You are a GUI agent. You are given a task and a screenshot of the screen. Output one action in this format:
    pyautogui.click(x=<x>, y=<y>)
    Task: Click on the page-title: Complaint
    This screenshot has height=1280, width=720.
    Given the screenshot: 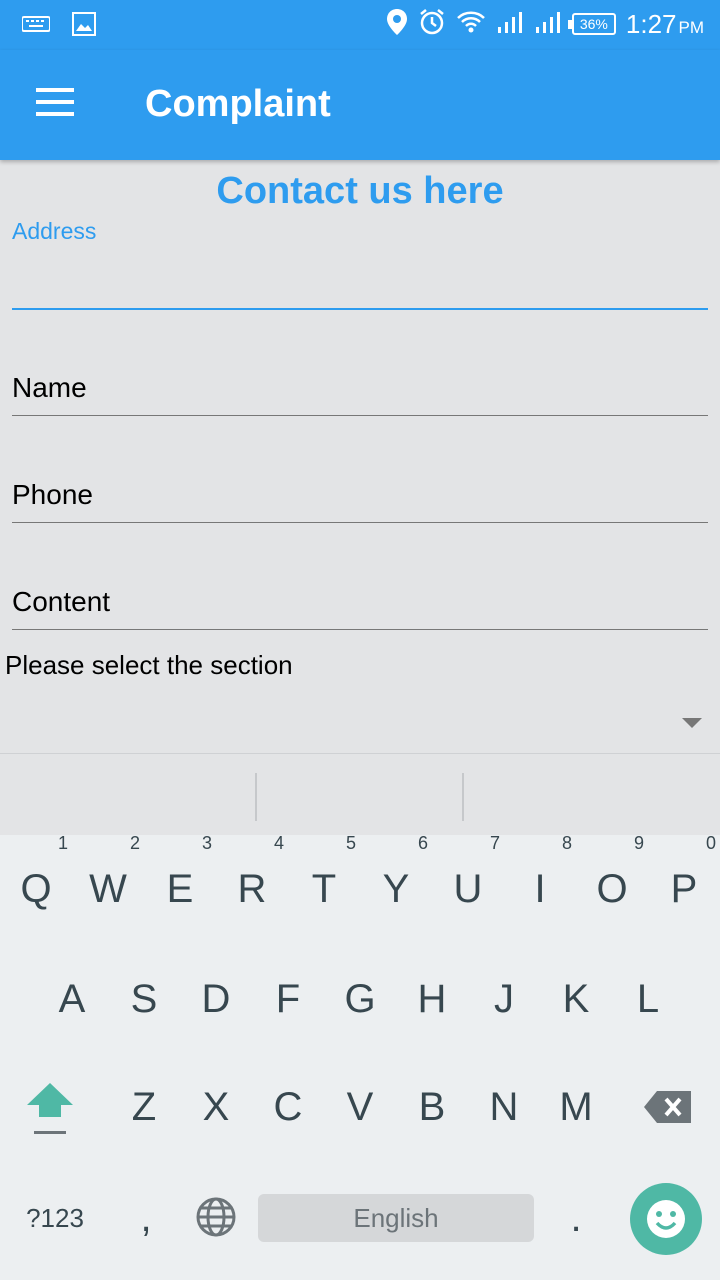 What is the action you would take?
    pyautogui.click(x=238, y=104)
    